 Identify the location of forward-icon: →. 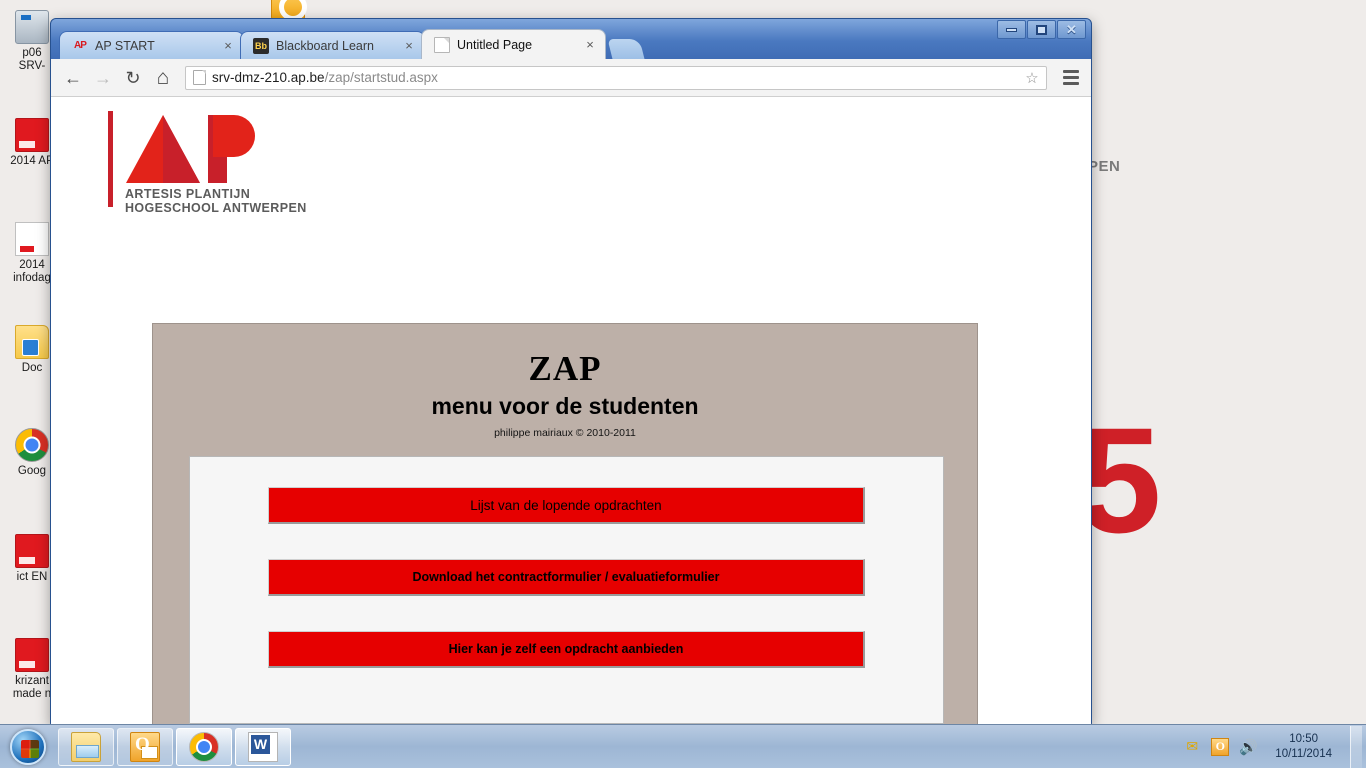
(103, 78).